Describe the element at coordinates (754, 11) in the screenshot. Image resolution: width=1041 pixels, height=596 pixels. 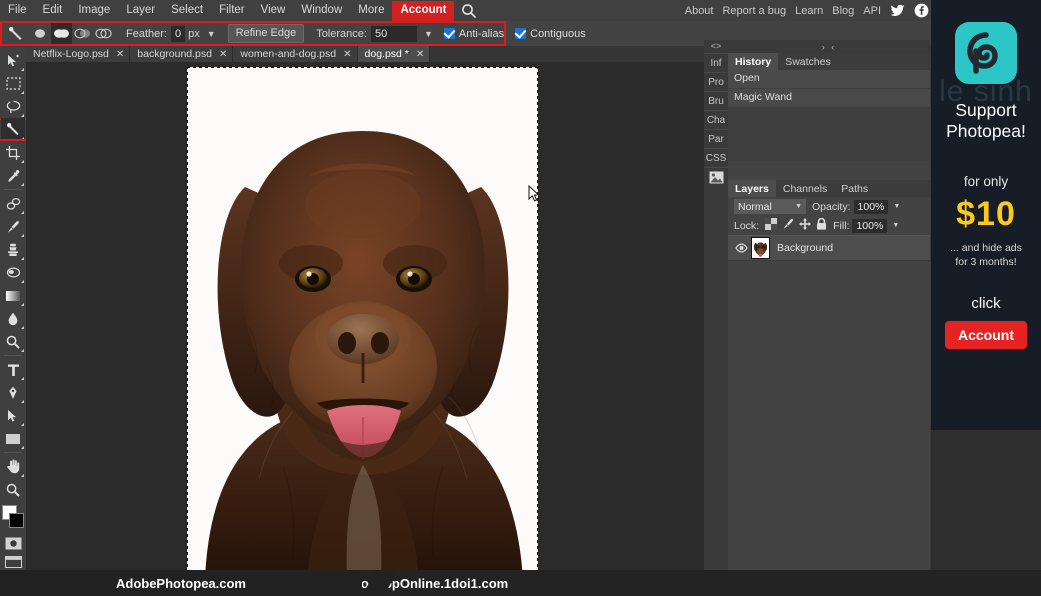
I see `link-report-a-bug: Report a bug` at that location.